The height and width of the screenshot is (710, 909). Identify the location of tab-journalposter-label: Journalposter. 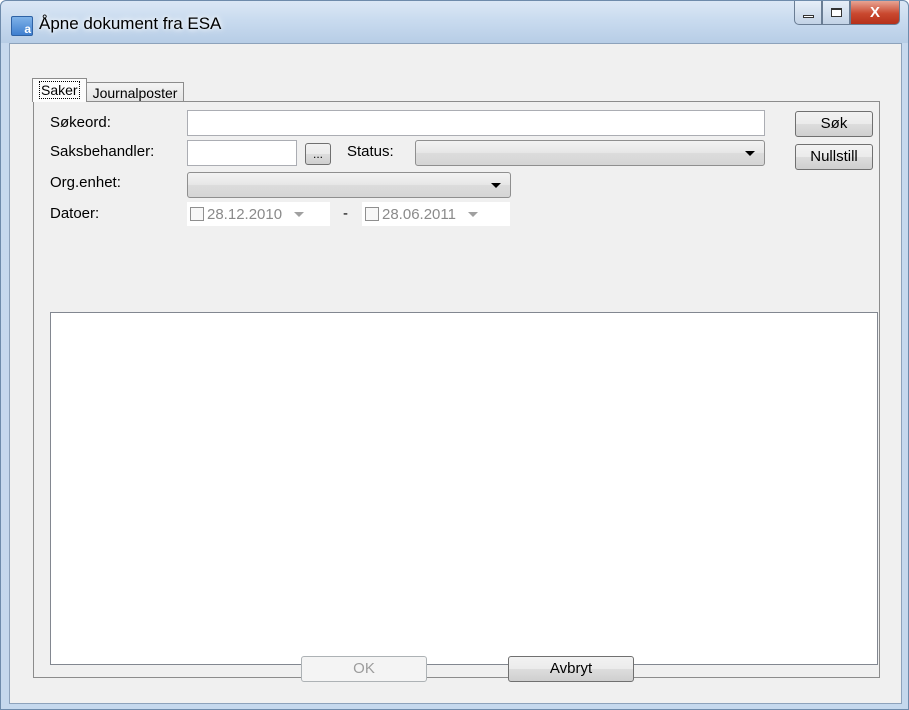
(135, 93).